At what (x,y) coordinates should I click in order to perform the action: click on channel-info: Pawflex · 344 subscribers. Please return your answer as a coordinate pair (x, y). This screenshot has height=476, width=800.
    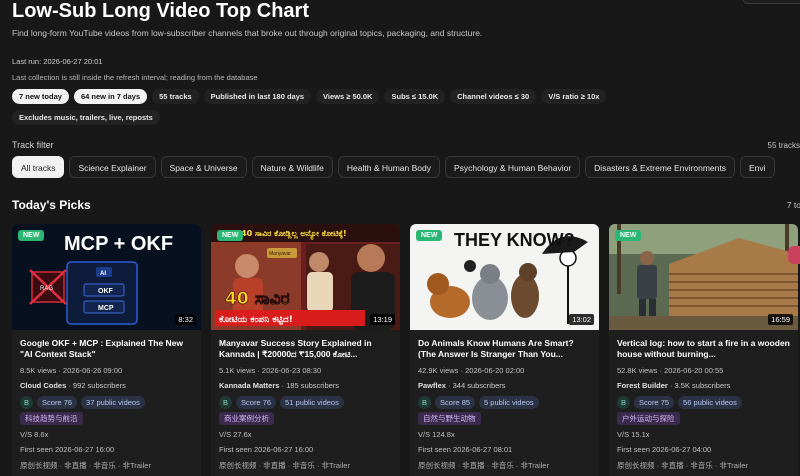
    Looking at the image, I should click on (462, 385).